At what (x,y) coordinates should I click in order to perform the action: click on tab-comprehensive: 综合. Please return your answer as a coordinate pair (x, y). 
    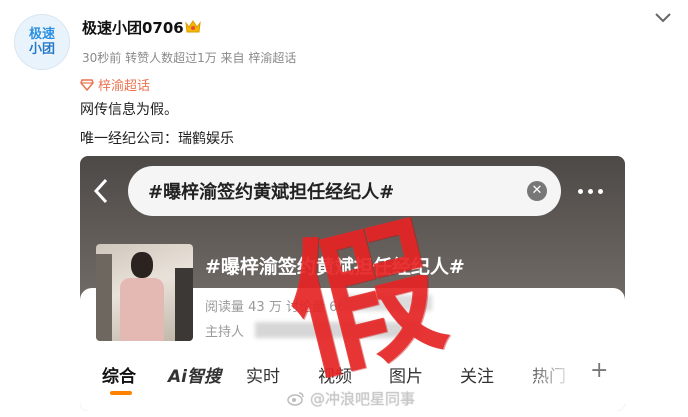
    Looking at the image, I should click on (119, 377).